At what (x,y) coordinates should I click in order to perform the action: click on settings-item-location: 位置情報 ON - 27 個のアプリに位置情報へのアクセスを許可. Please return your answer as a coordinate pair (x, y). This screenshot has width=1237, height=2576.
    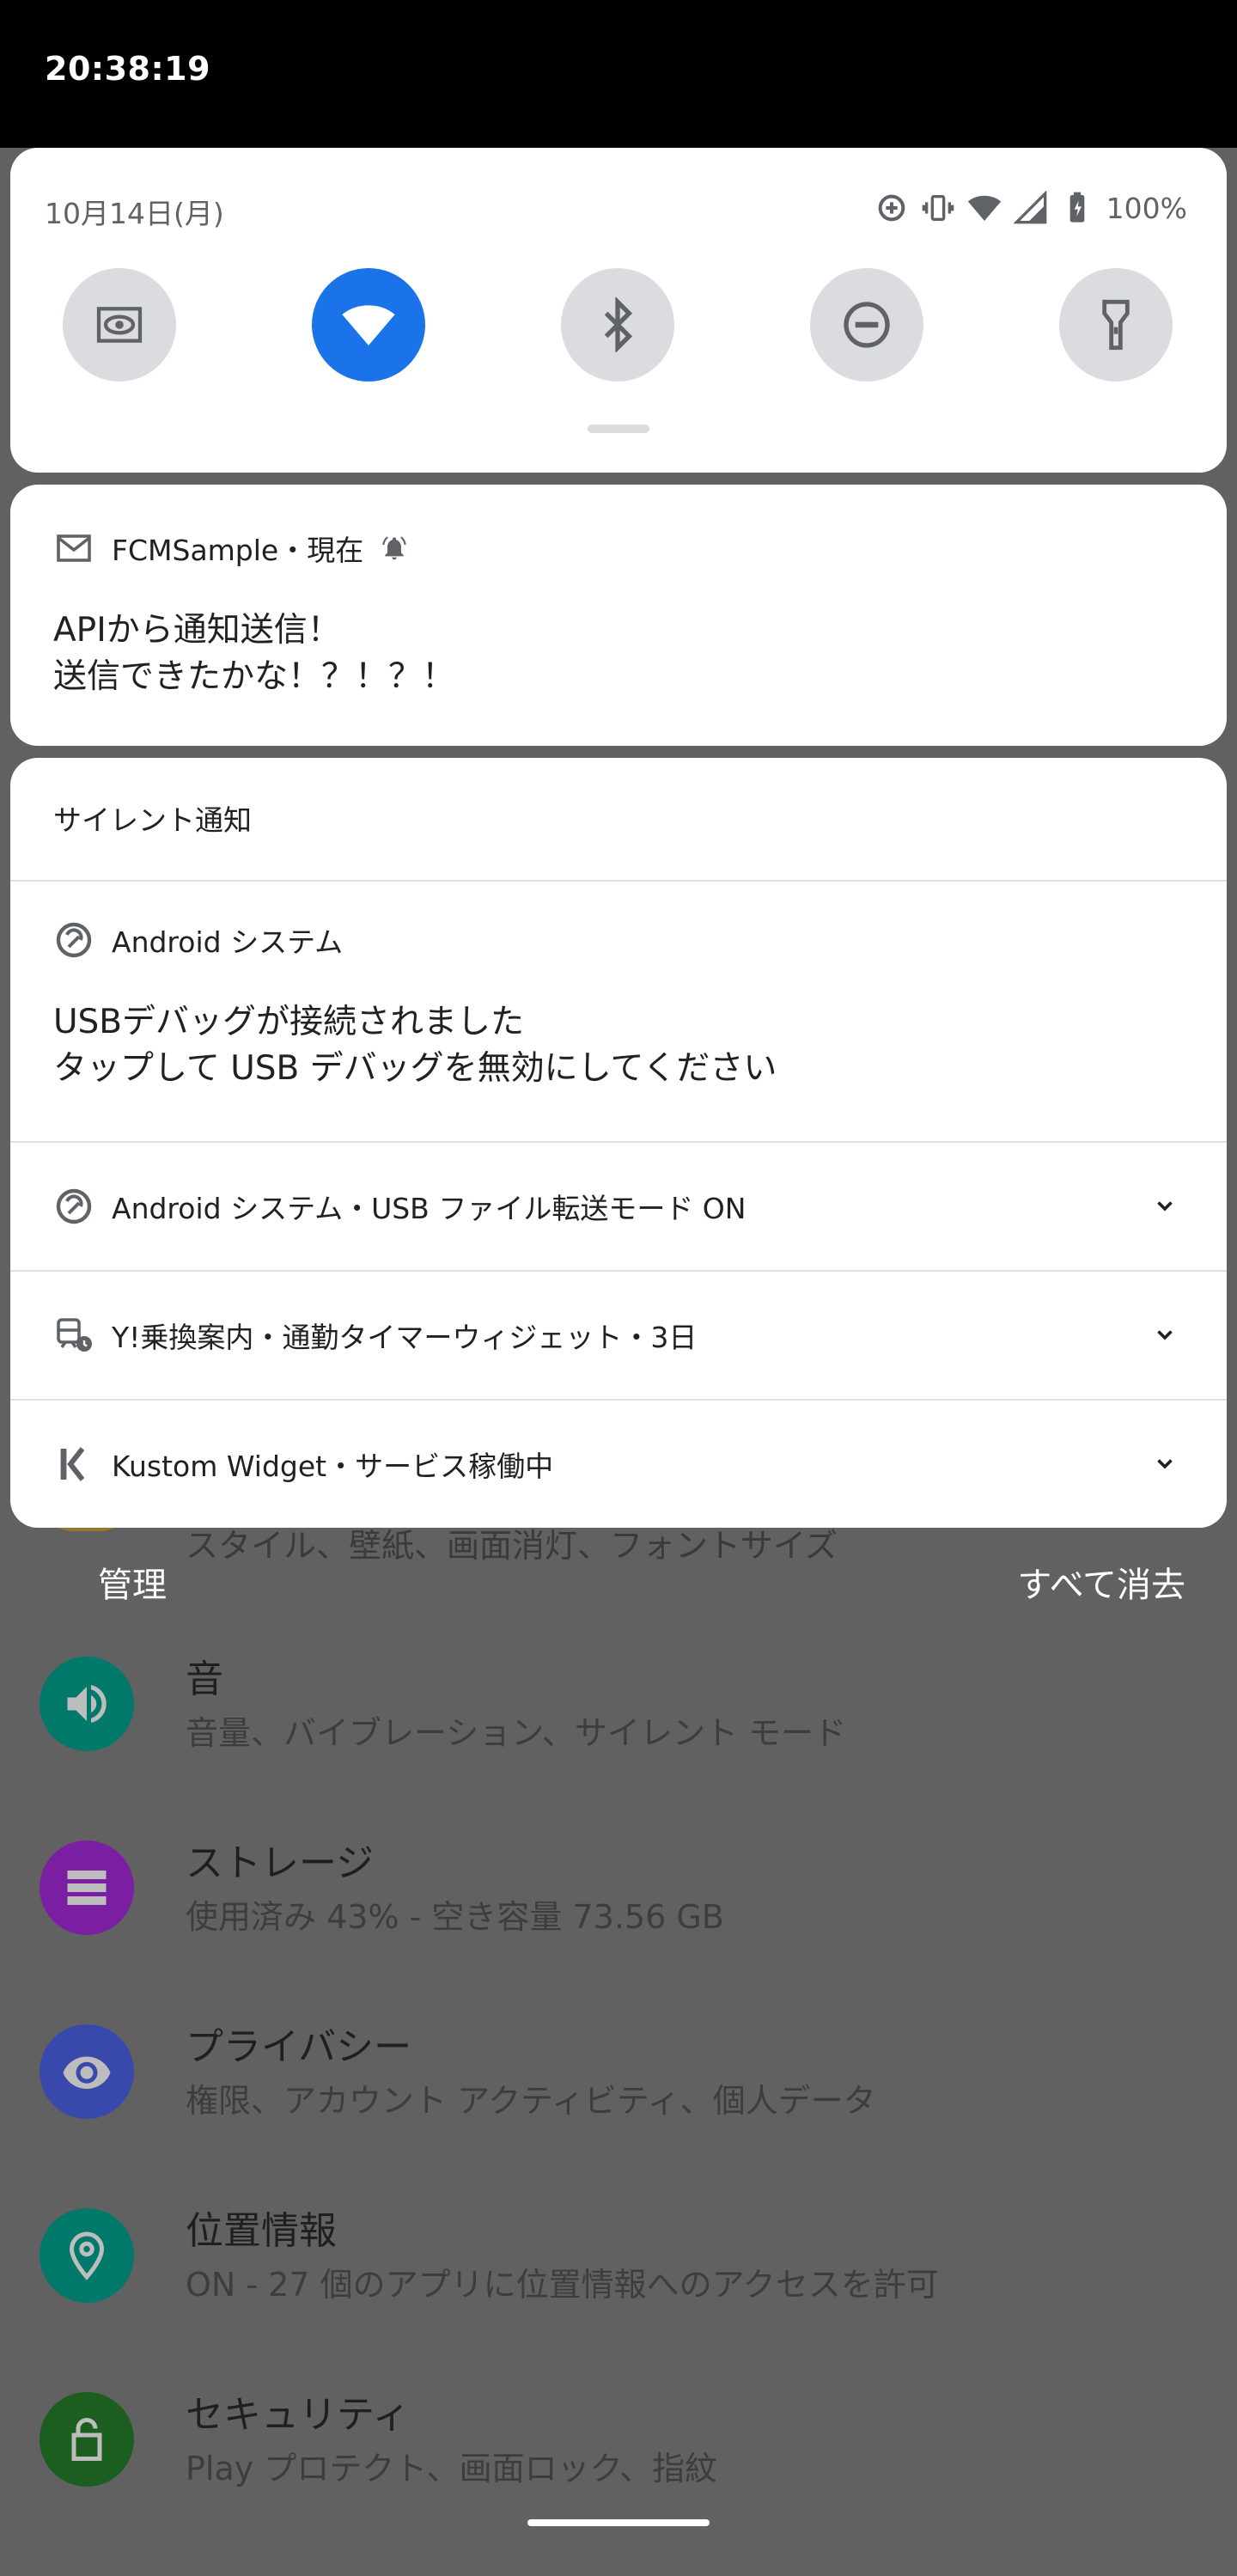
    Looking at the image, I should click on (618, 2300).